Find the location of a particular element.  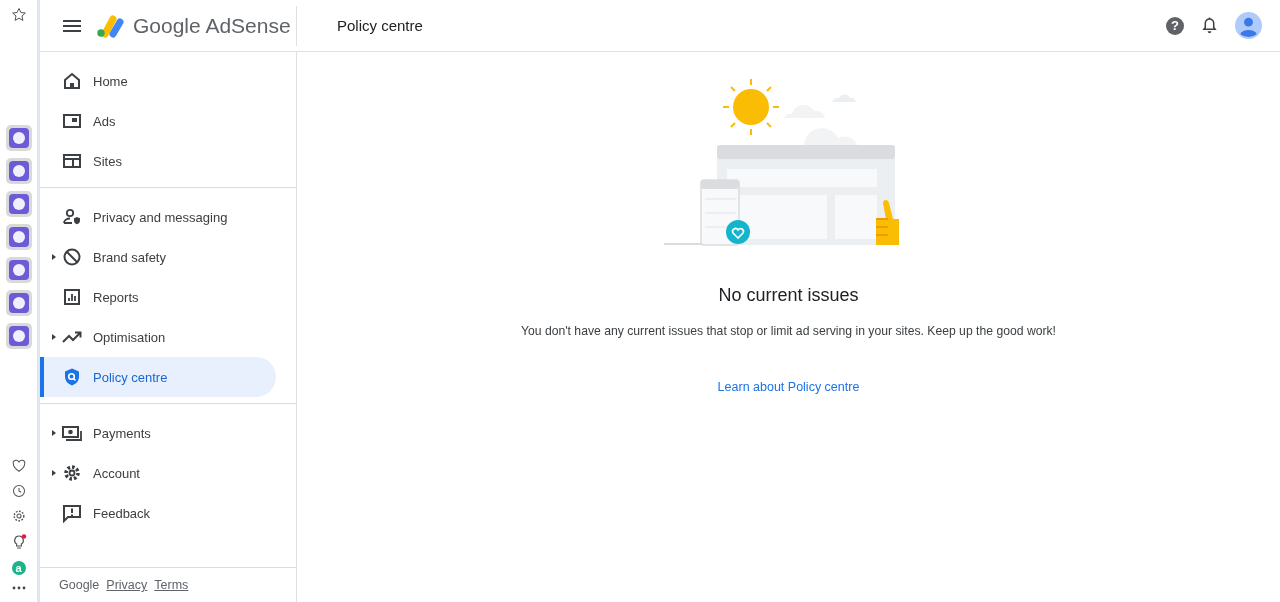

layout-icon is located at coordinates (72, 161).